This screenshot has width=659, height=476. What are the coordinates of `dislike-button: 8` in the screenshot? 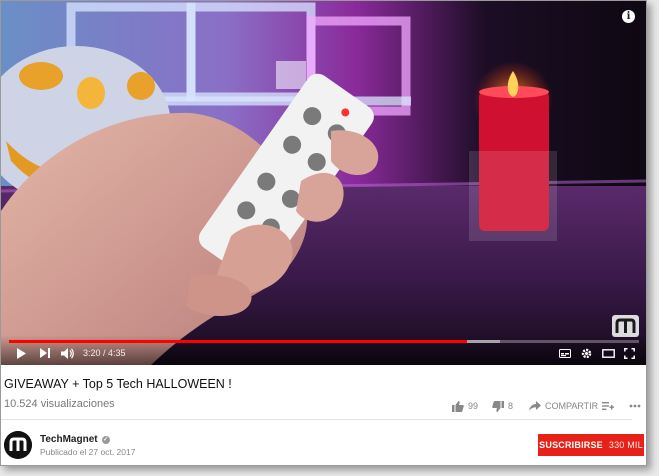 It's located at (502, 406).